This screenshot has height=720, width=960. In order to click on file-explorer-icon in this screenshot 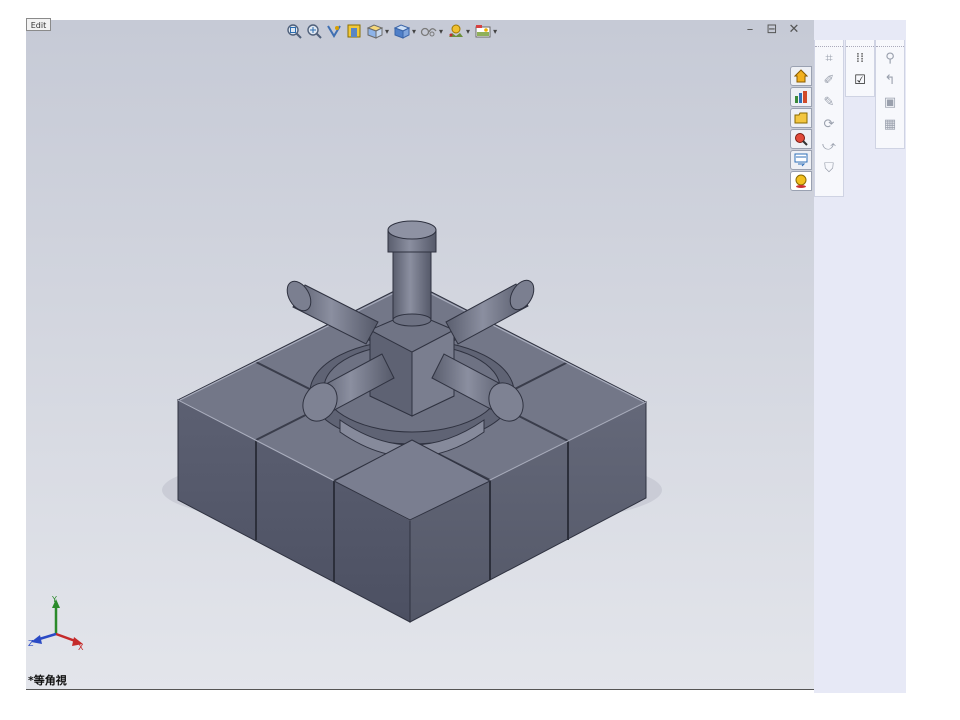, I will do `click(801, 118)`.